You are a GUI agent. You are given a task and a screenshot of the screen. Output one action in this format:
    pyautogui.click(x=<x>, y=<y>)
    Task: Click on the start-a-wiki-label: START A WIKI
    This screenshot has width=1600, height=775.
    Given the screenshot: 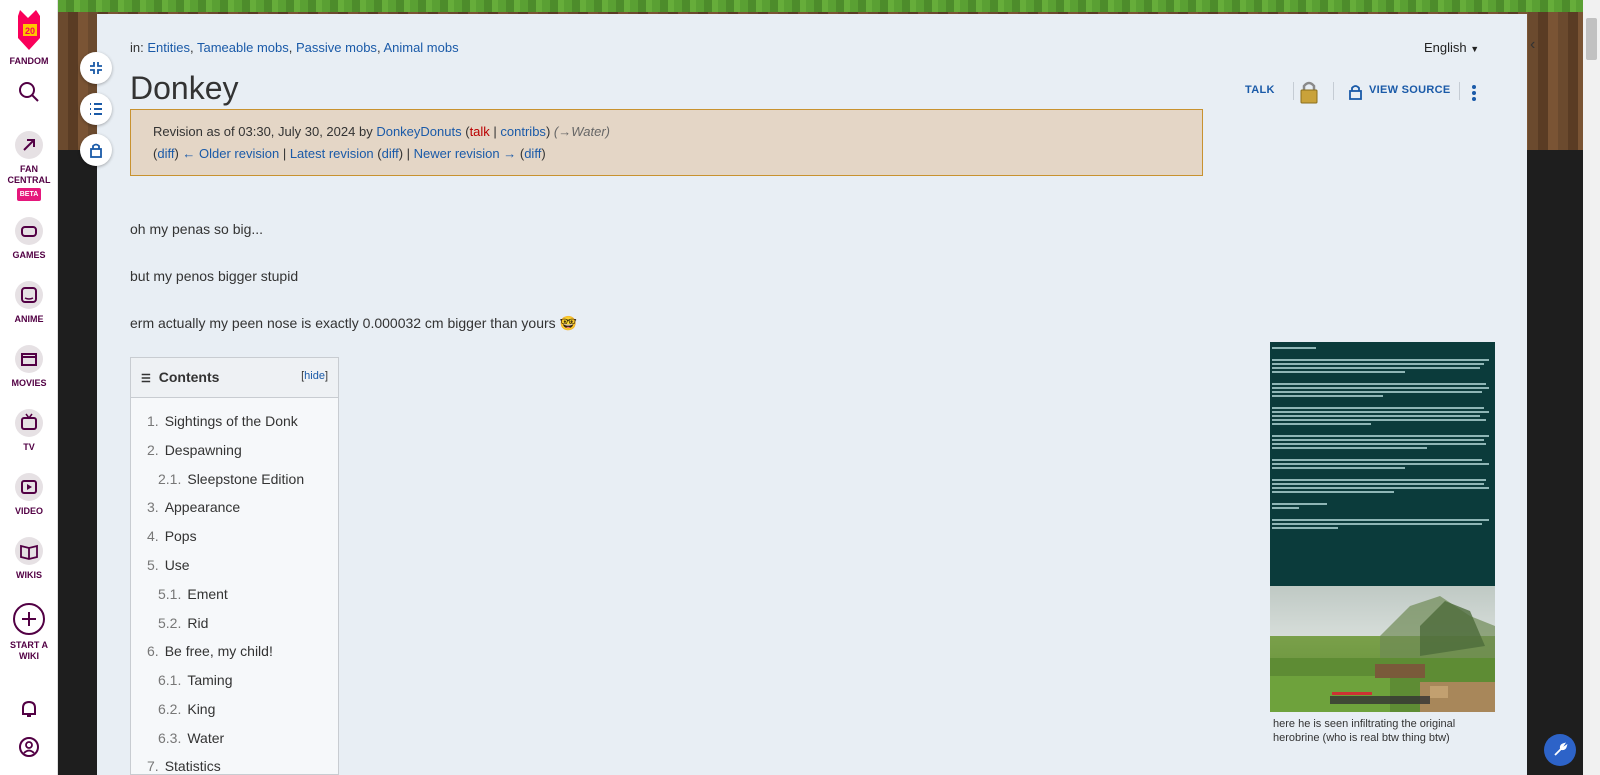 What is the action you would take?
    pyautogui.click(x=29, y=650)
    